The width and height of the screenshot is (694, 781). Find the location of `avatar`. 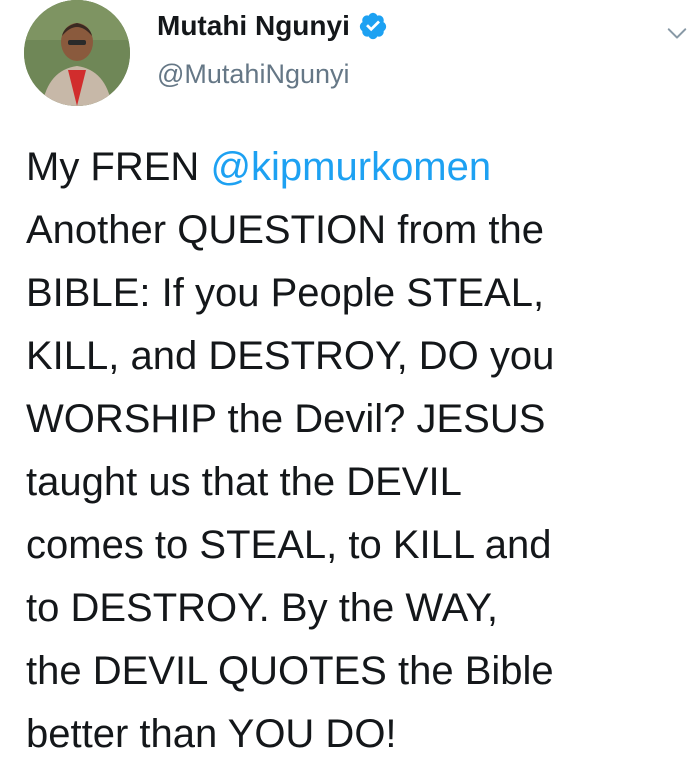

avatar is located at coordinates (77, 53).